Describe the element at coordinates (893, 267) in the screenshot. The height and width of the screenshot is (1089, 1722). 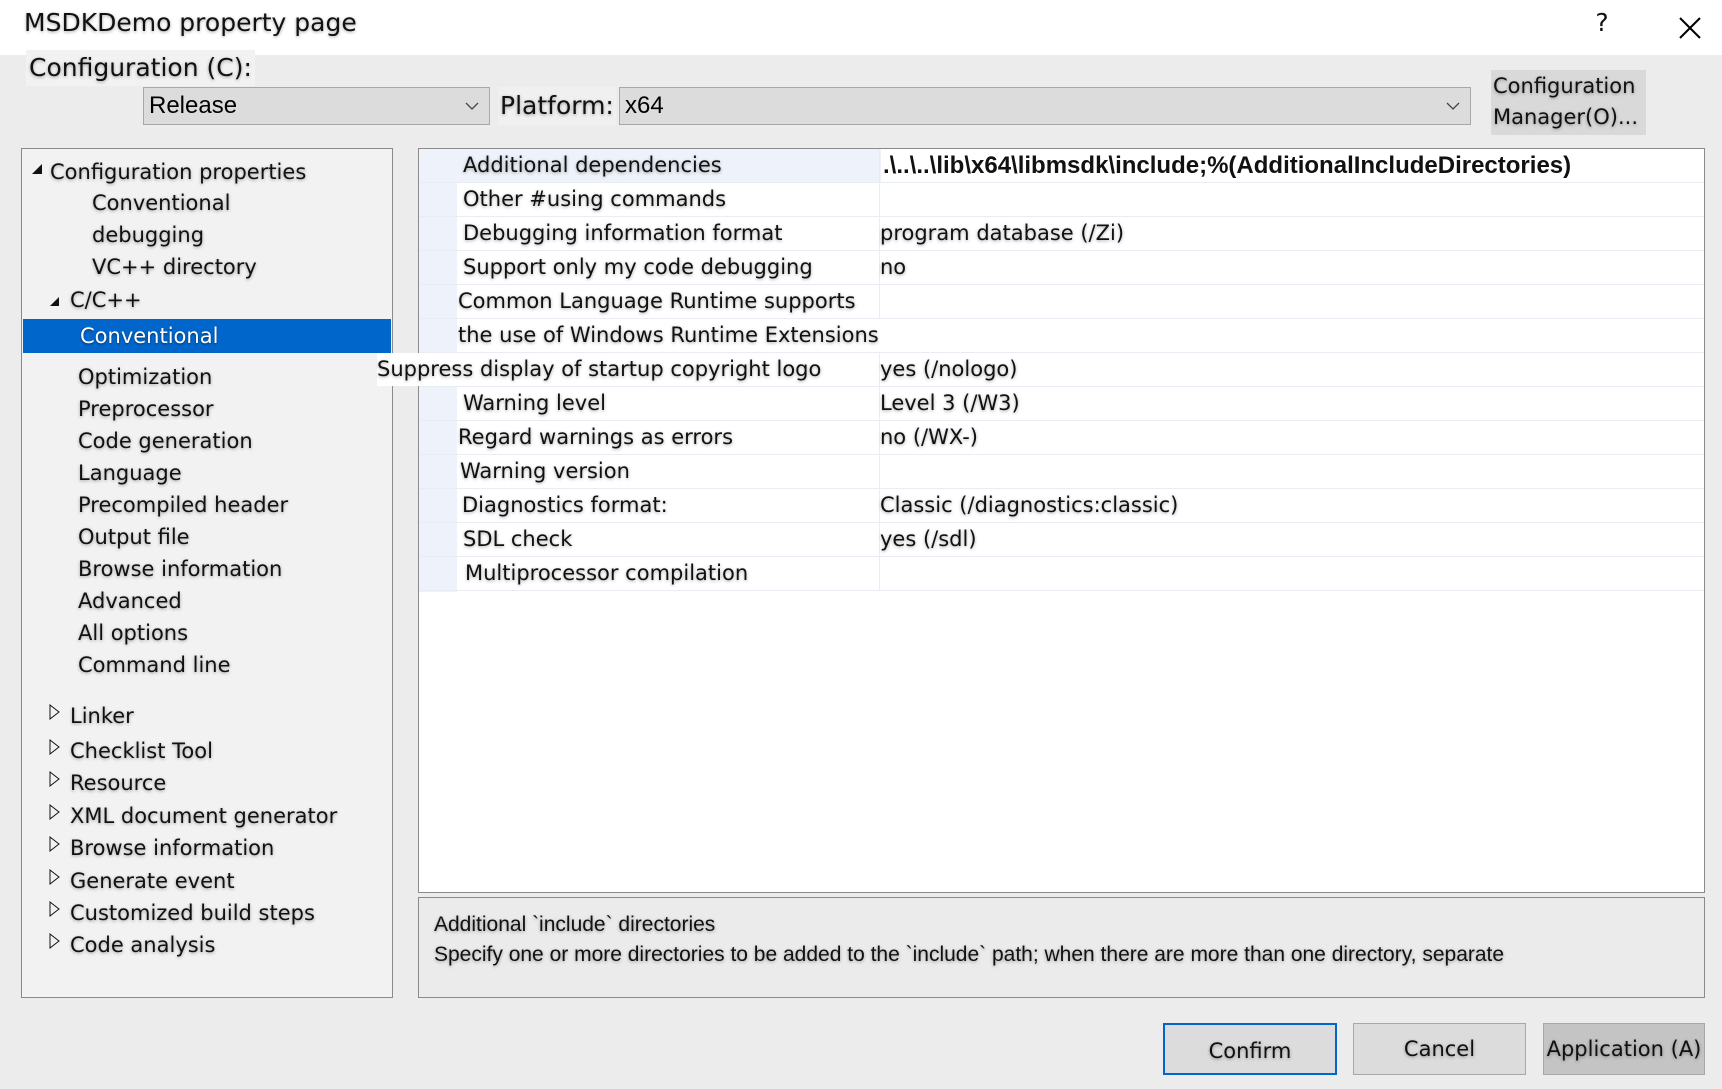
I see `property-value: no` at that location.